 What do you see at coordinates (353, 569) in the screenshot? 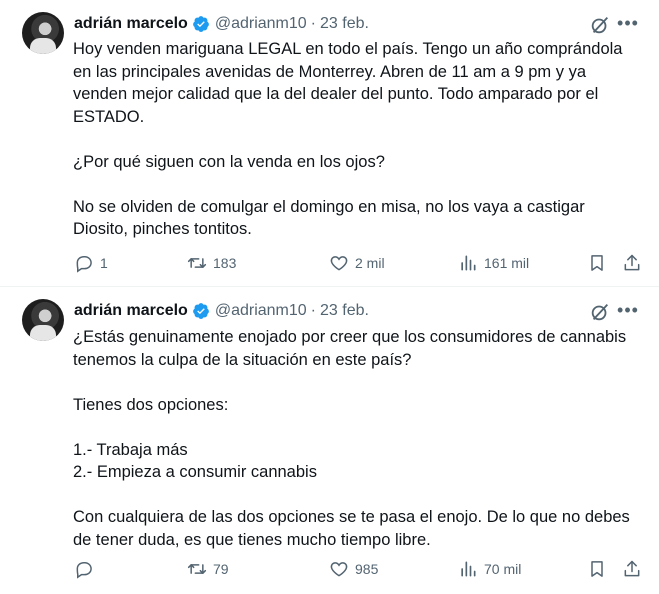
I see `like-button: 985` at bounding box center [353, 569].